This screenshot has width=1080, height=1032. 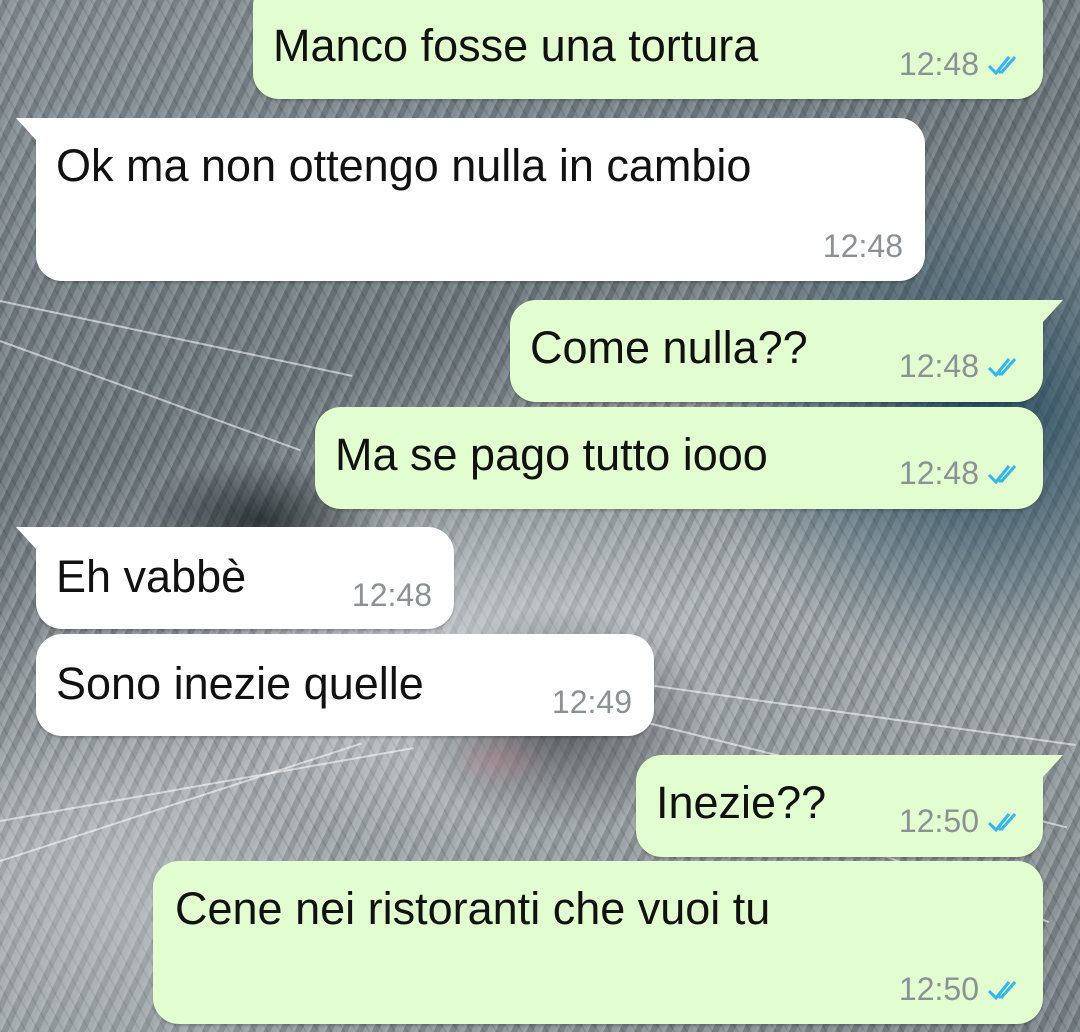 What do you see at coordinates (741, 802) in the screenshot?
I see `message-text: Inezie??` at bounding box center [741, 802].